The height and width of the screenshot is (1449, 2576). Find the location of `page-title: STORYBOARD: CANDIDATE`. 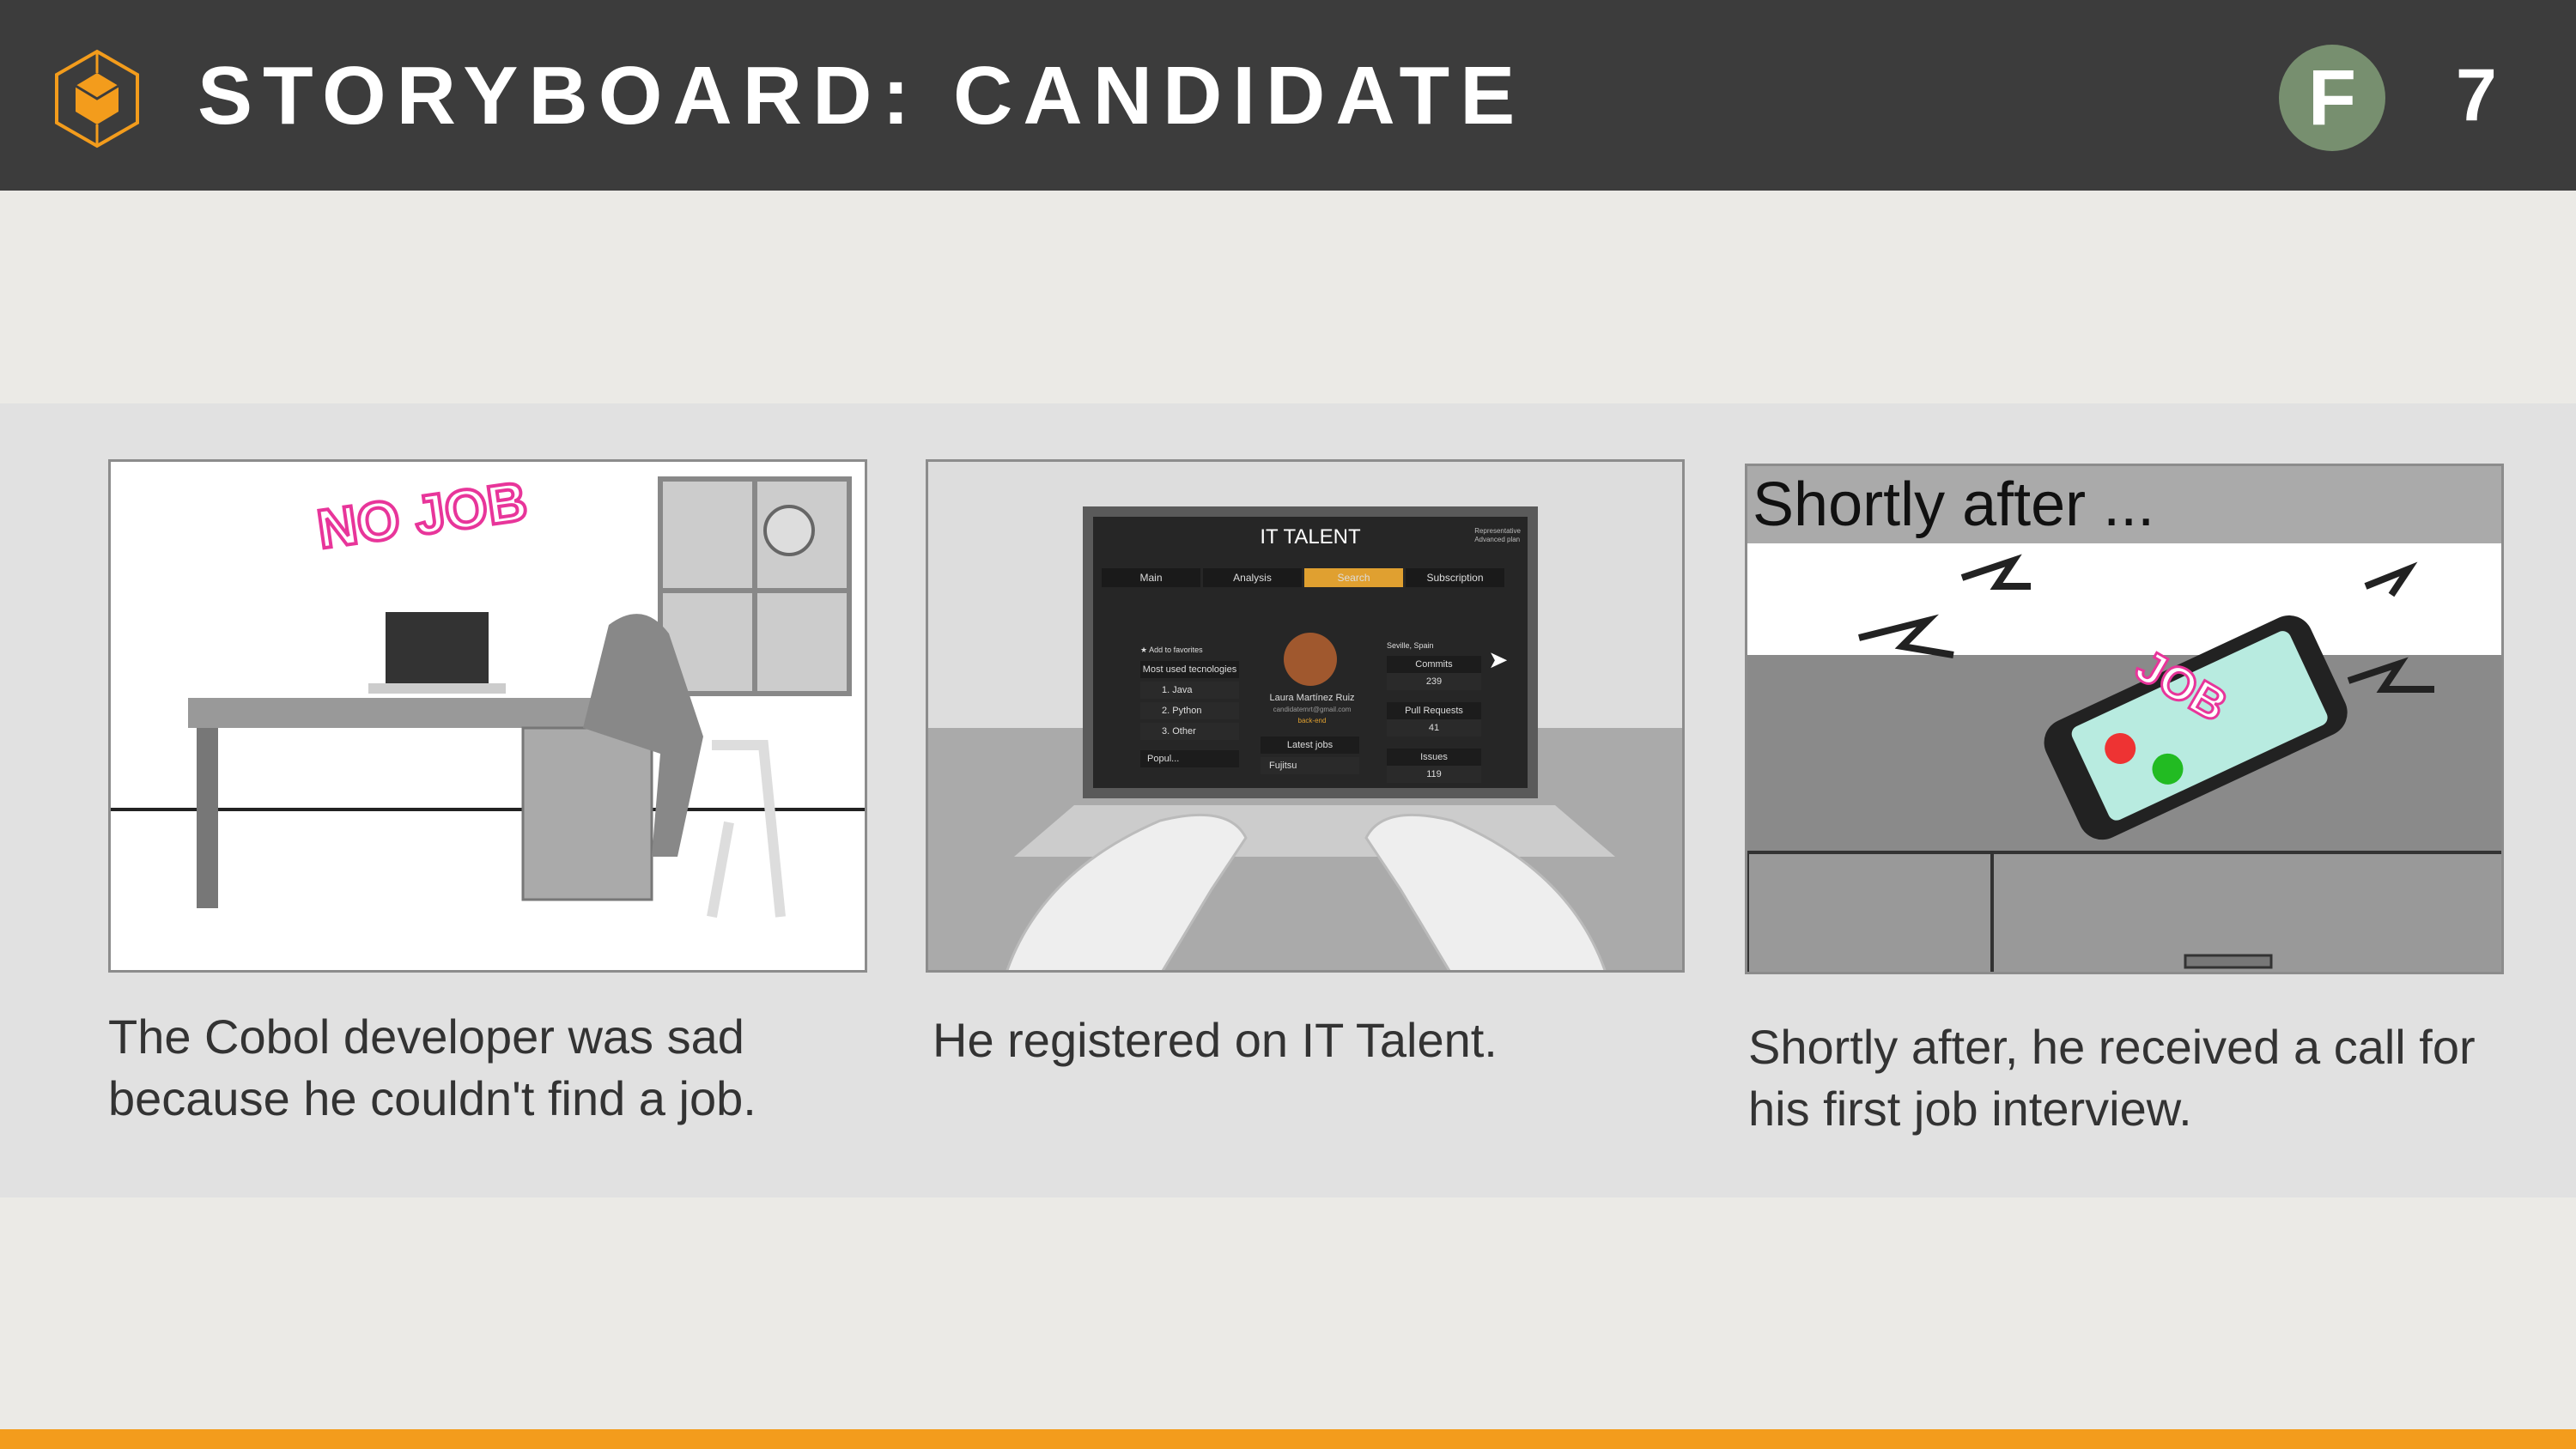

page-title: STORYBOARD: CANDIDATE is located at coordinates (861, 96).